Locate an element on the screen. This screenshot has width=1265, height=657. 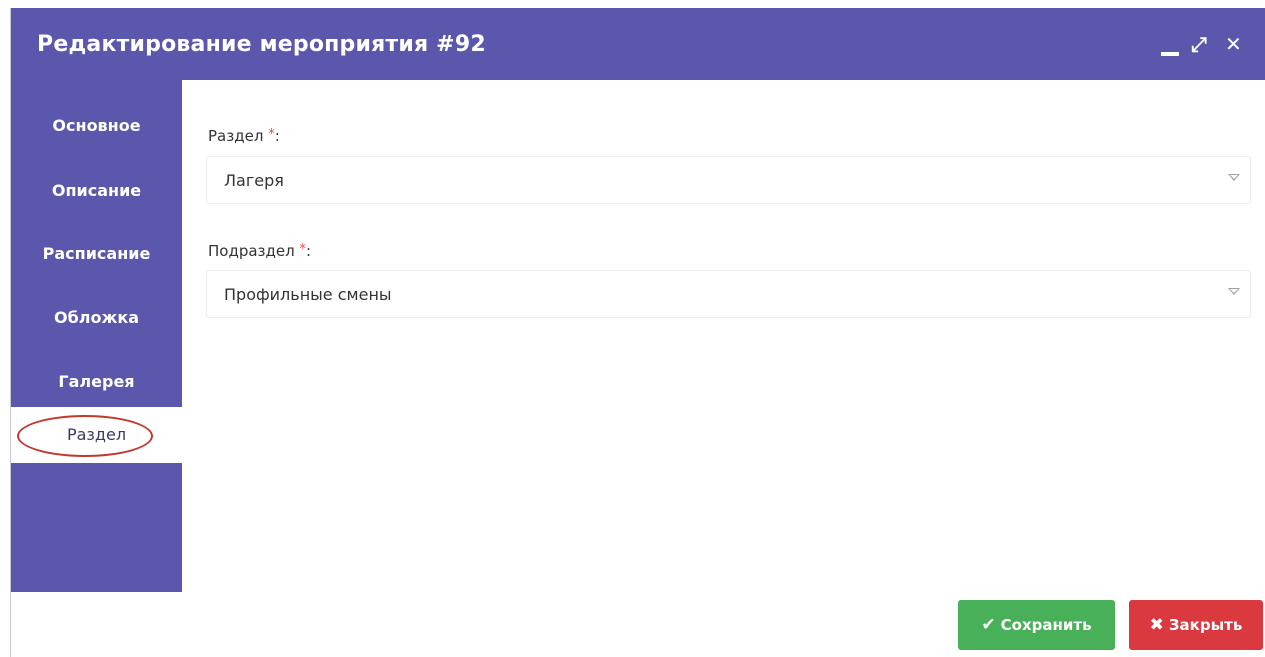
subsection-select-value: Профильные смены is located at coordinates (308, 294).